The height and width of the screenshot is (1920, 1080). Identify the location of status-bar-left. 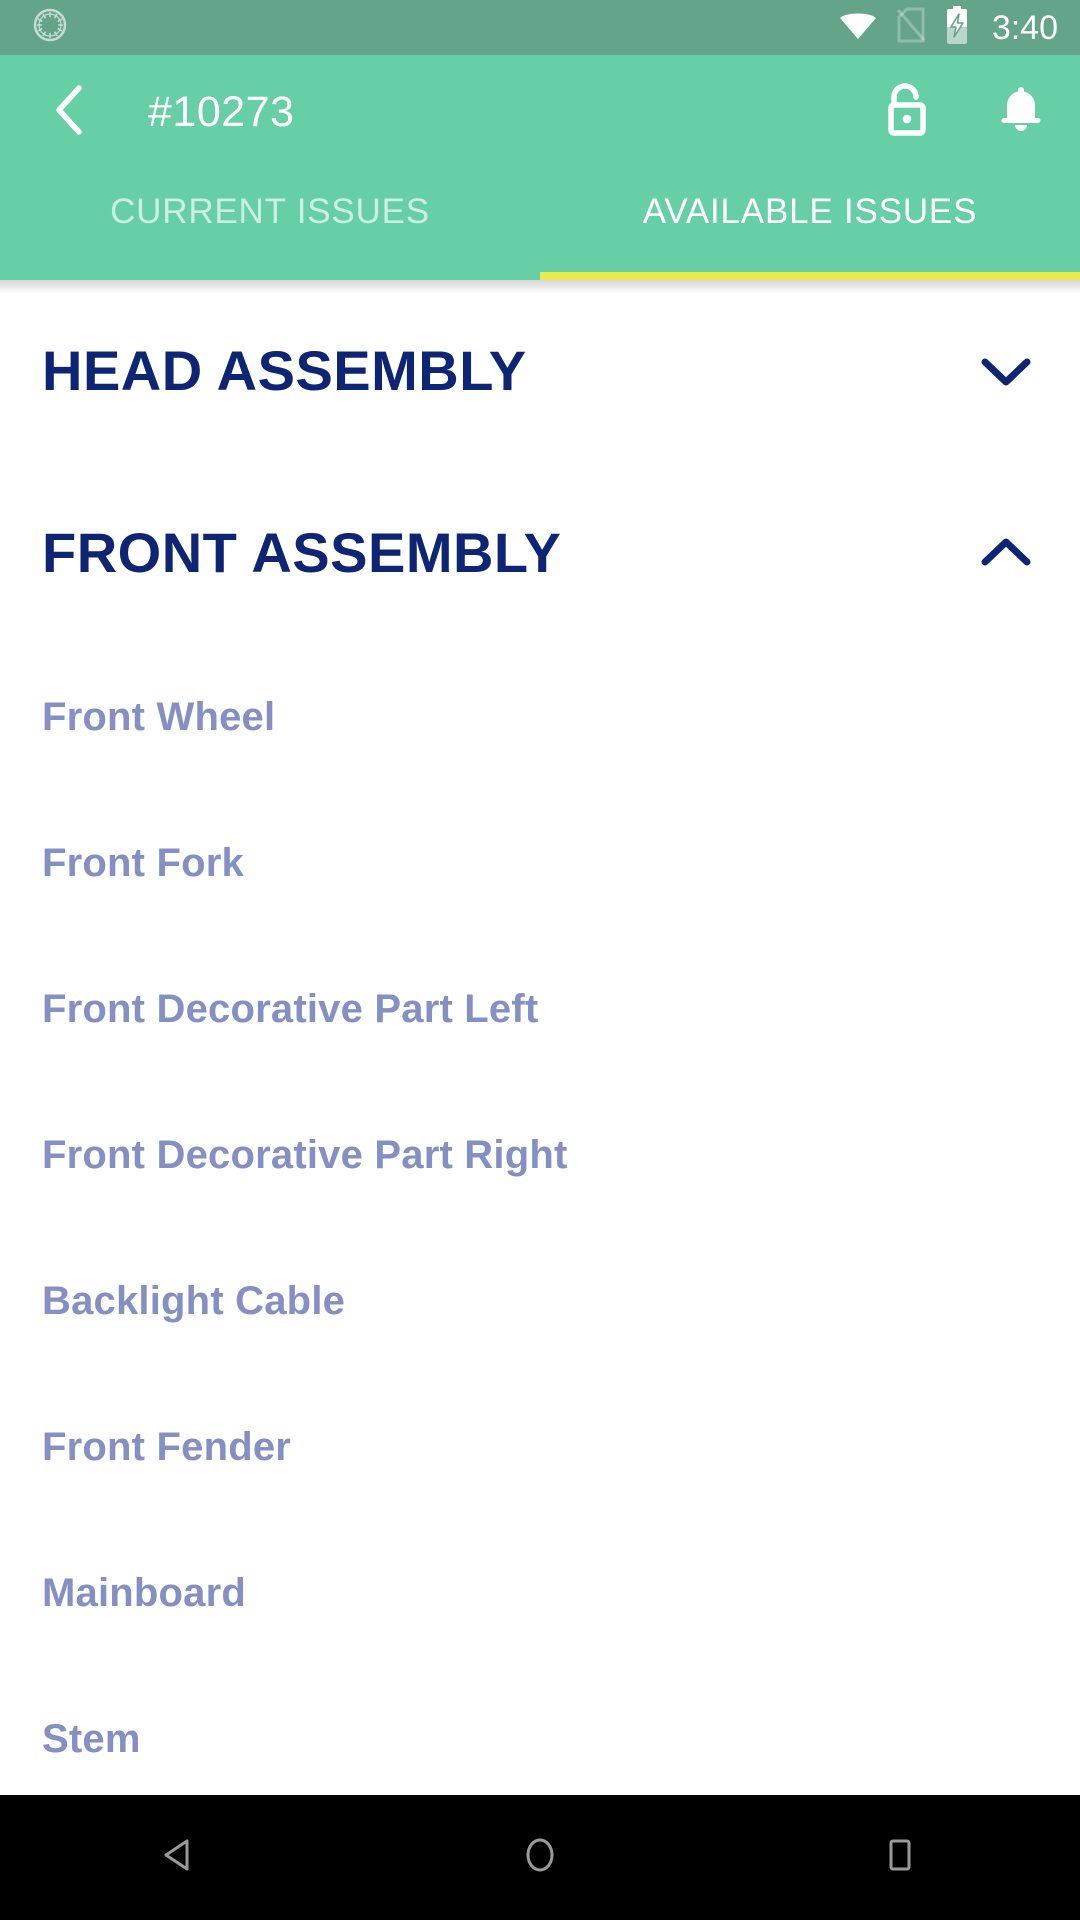
(50, 27).